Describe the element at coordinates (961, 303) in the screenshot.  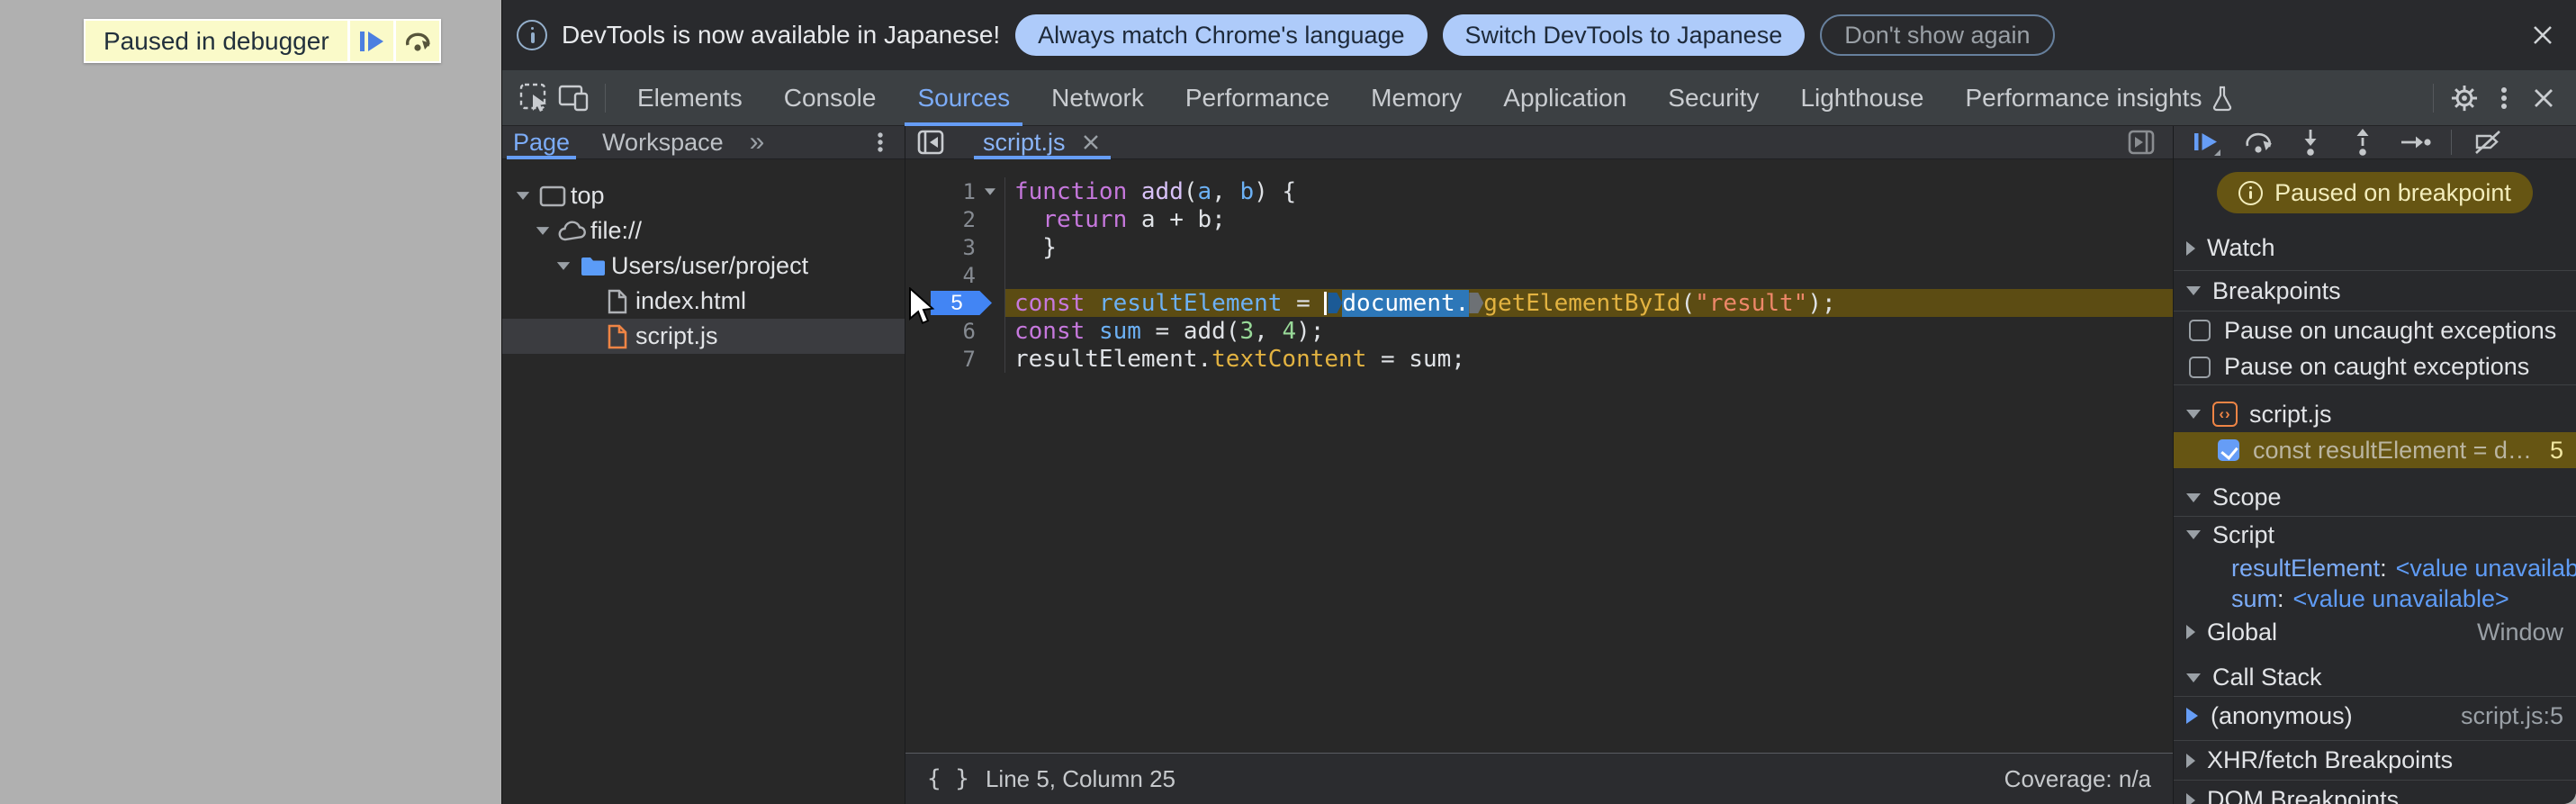
I see `breakpoint-badge: 5` at that location.